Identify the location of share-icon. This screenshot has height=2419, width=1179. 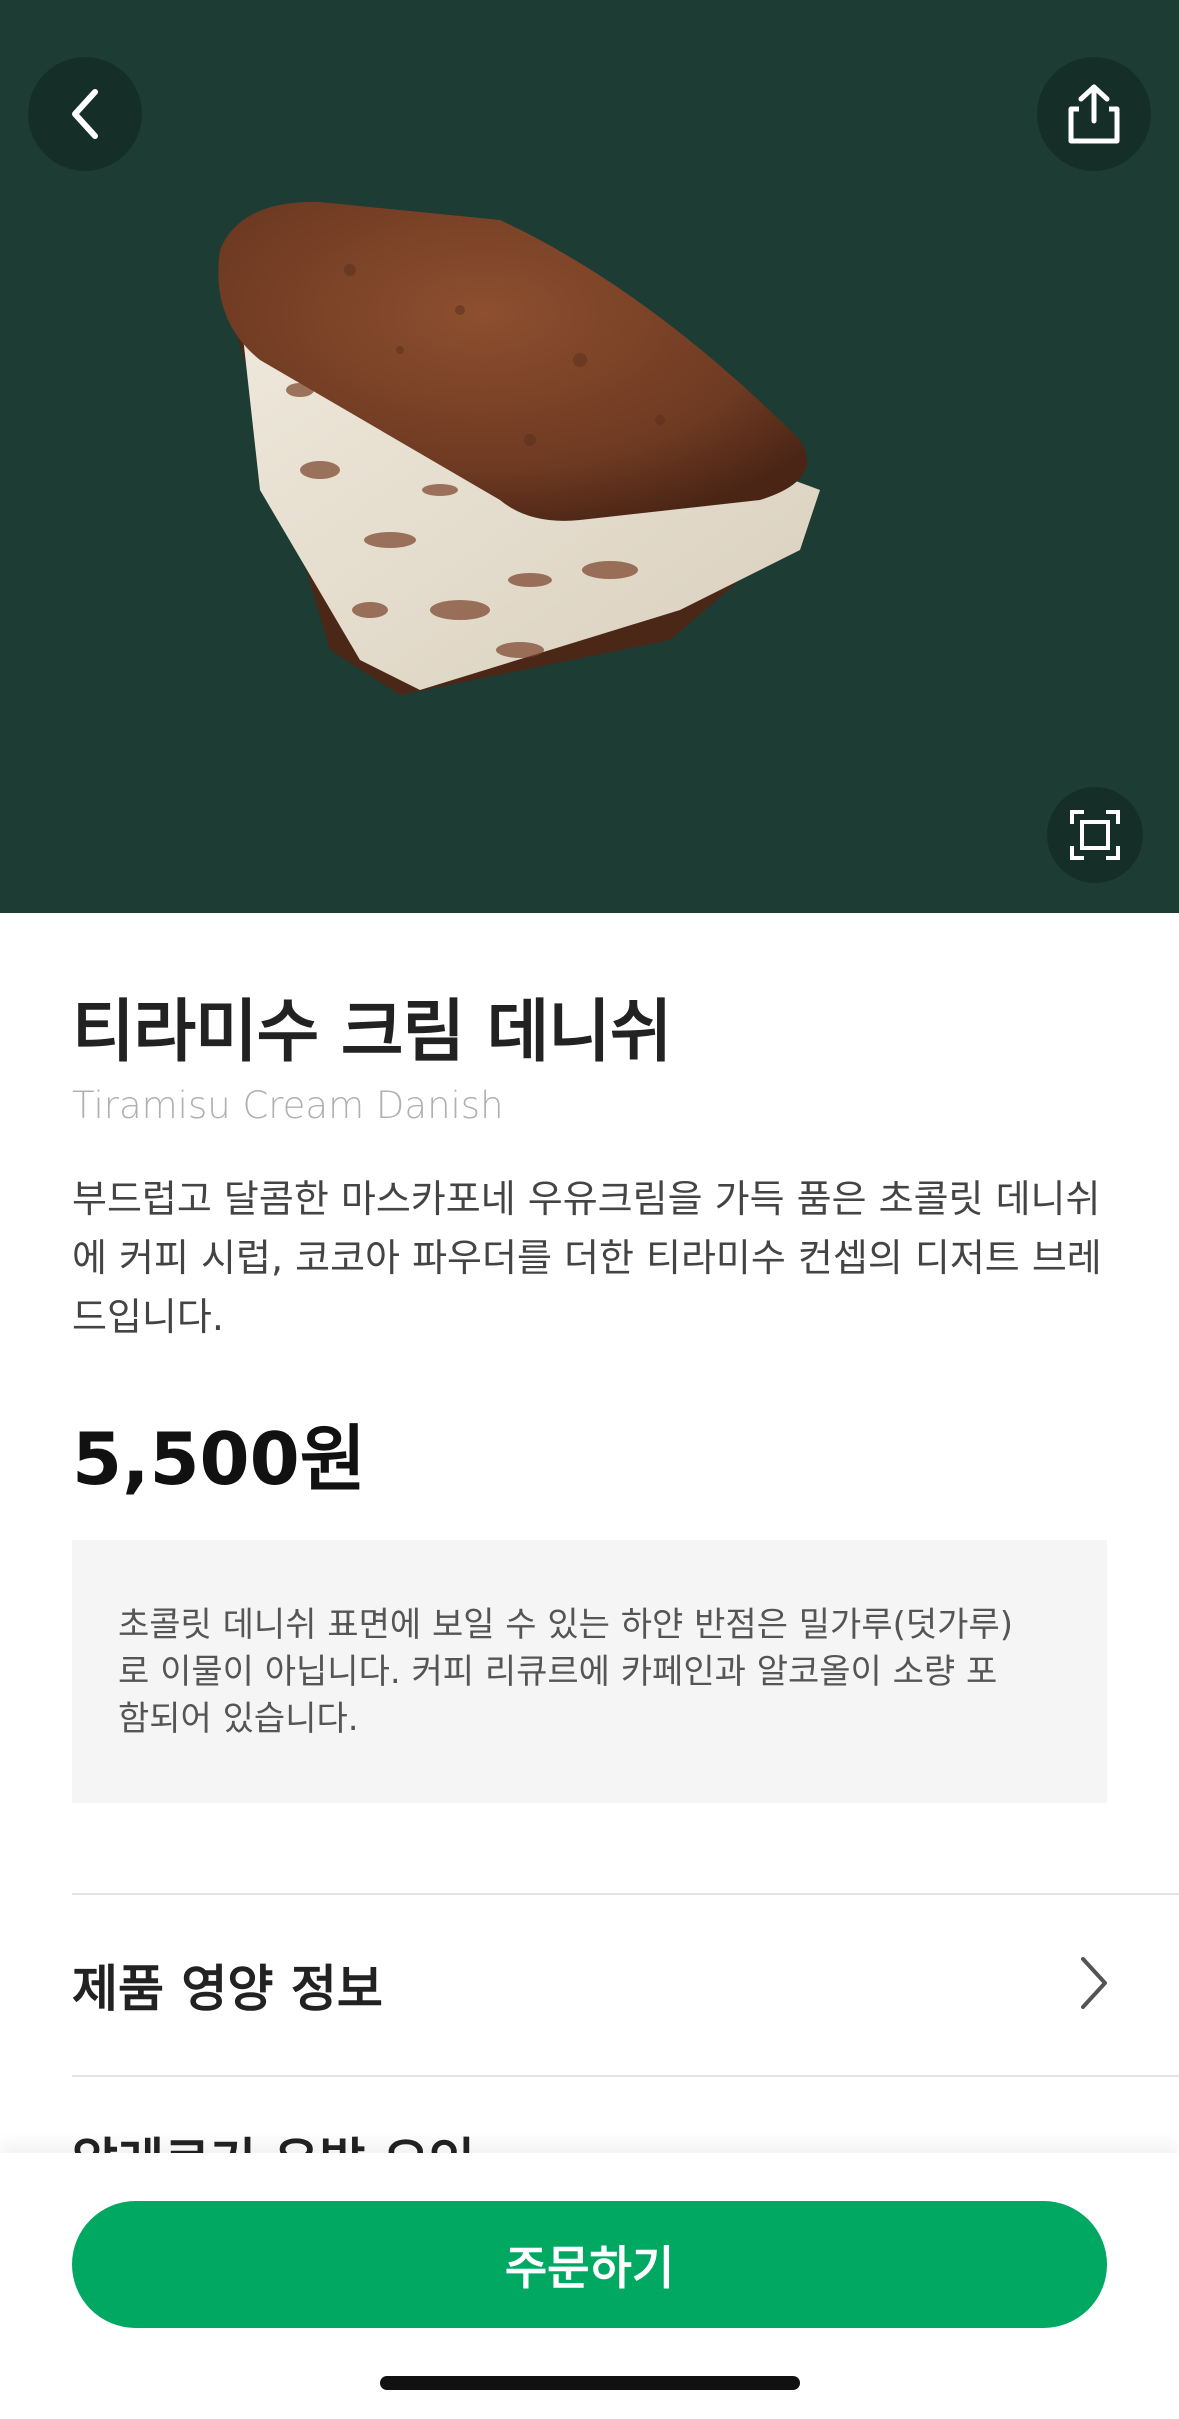
(1094, 114).